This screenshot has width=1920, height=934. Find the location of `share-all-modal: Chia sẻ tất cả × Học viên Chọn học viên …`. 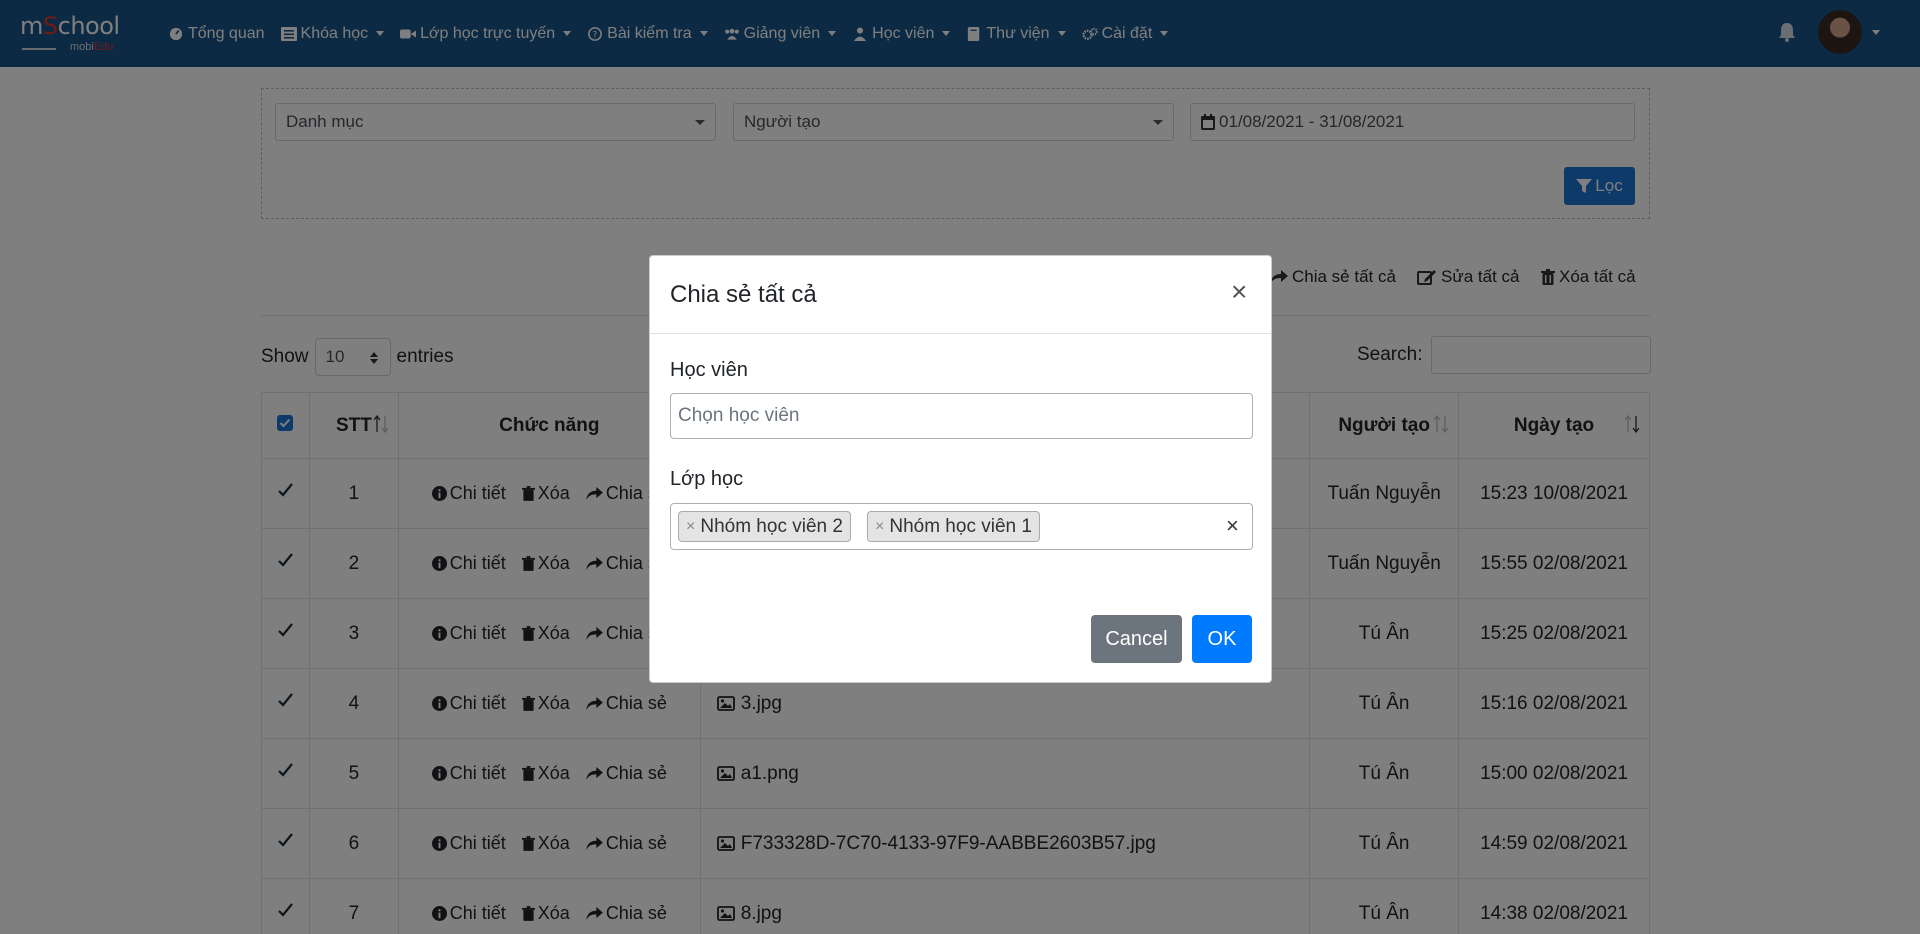

share-all-modal: Chia sẻ tất cả × Học viên Chọn học viên … is located at coordinates (960, 469).